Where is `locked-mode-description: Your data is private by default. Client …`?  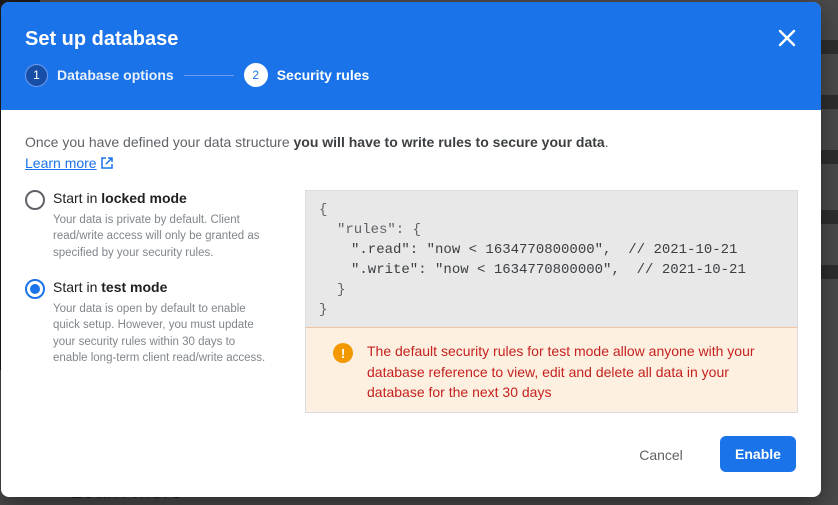
locked-mode-description: Your data is private by default. Client … is located at coordinates (156, 236).